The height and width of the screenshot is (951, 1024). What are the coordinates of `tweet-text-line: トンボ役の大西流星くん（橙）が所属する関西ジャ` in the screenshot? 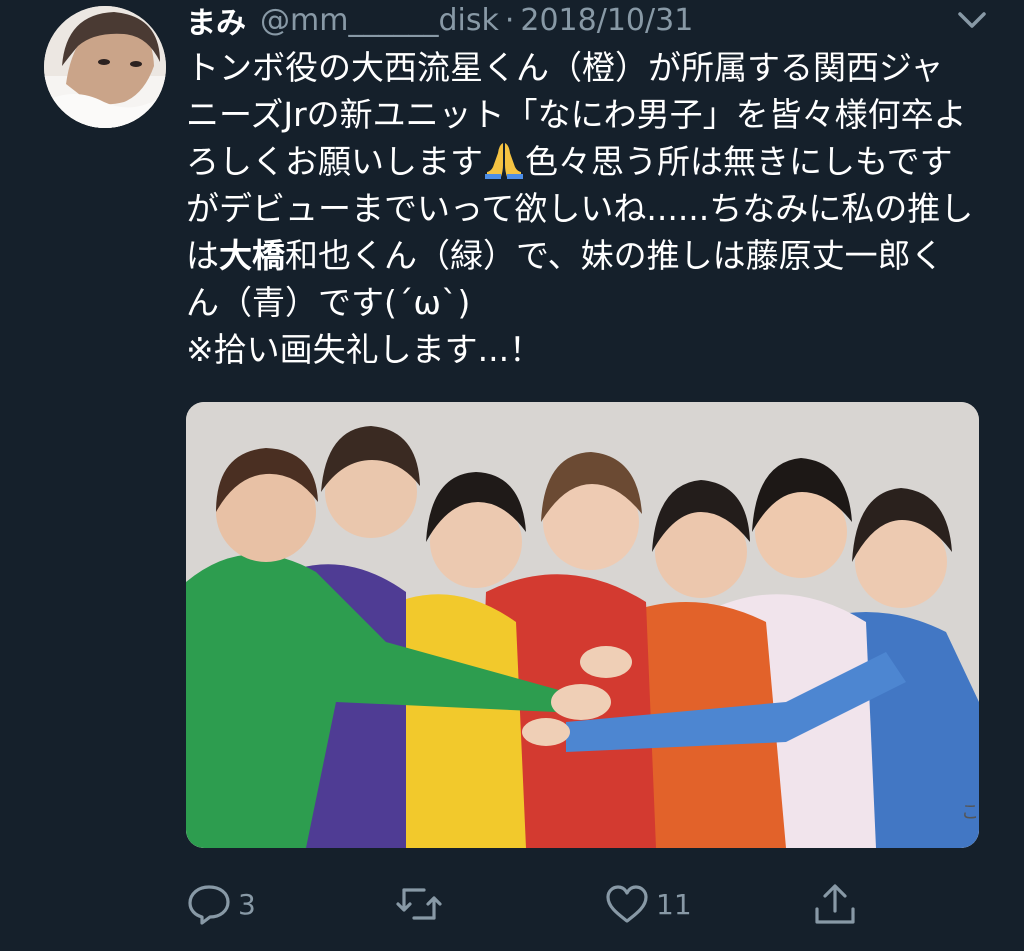 It's located at (565, 67).